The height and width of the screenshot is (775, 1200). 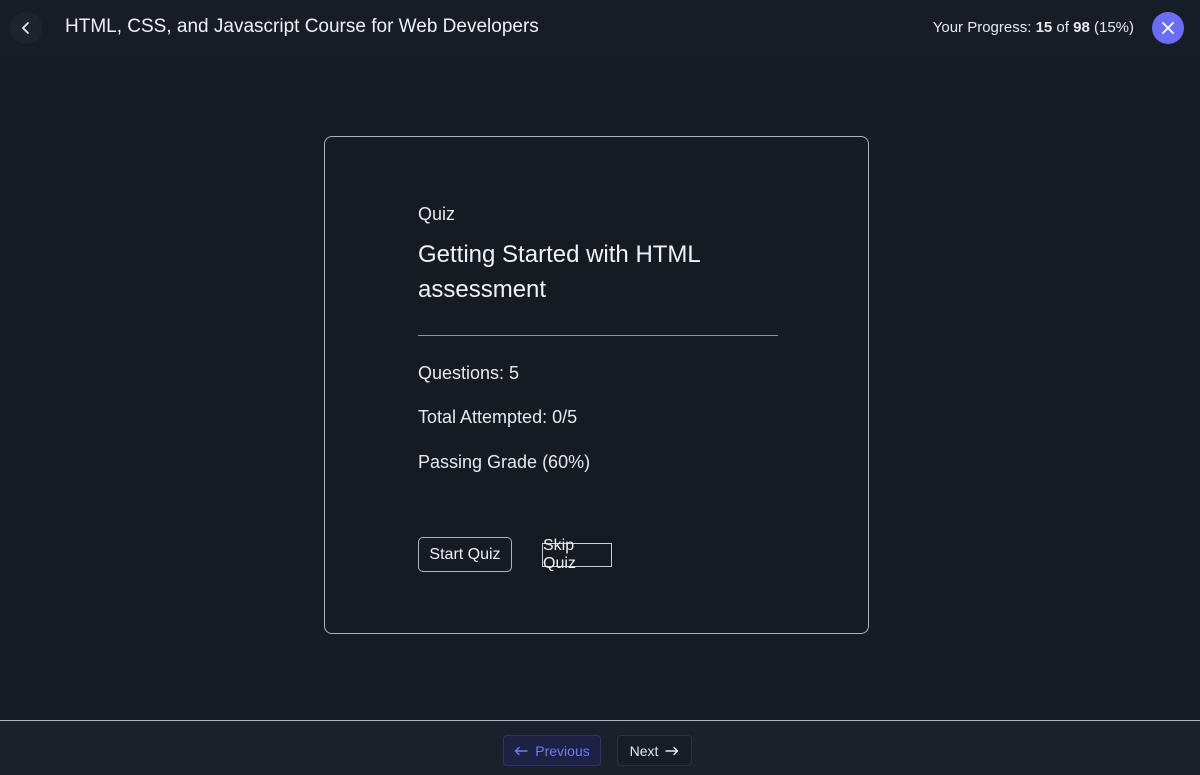 I want to click on close-button, so click(x=1168, y=28).